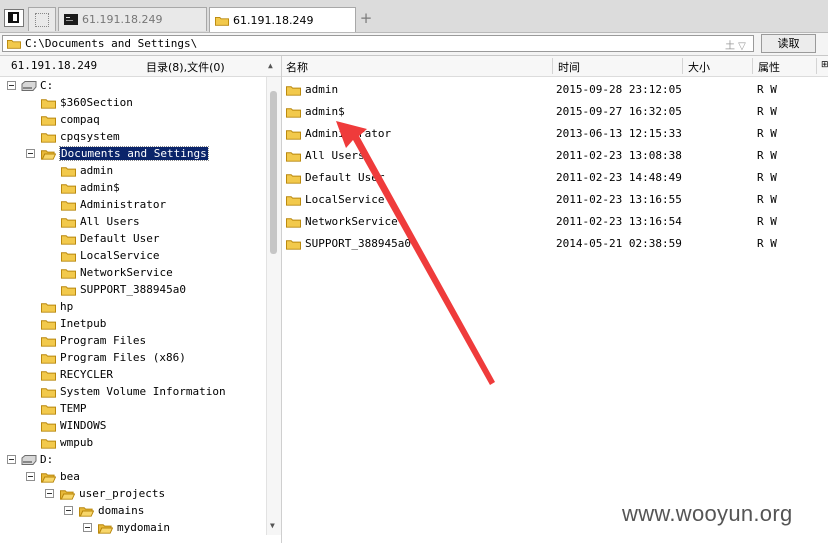  What do you see at coordinates (699, 67) in the screenshot?
I see `column-header-size: 大小` at bounding box center [699, 67].